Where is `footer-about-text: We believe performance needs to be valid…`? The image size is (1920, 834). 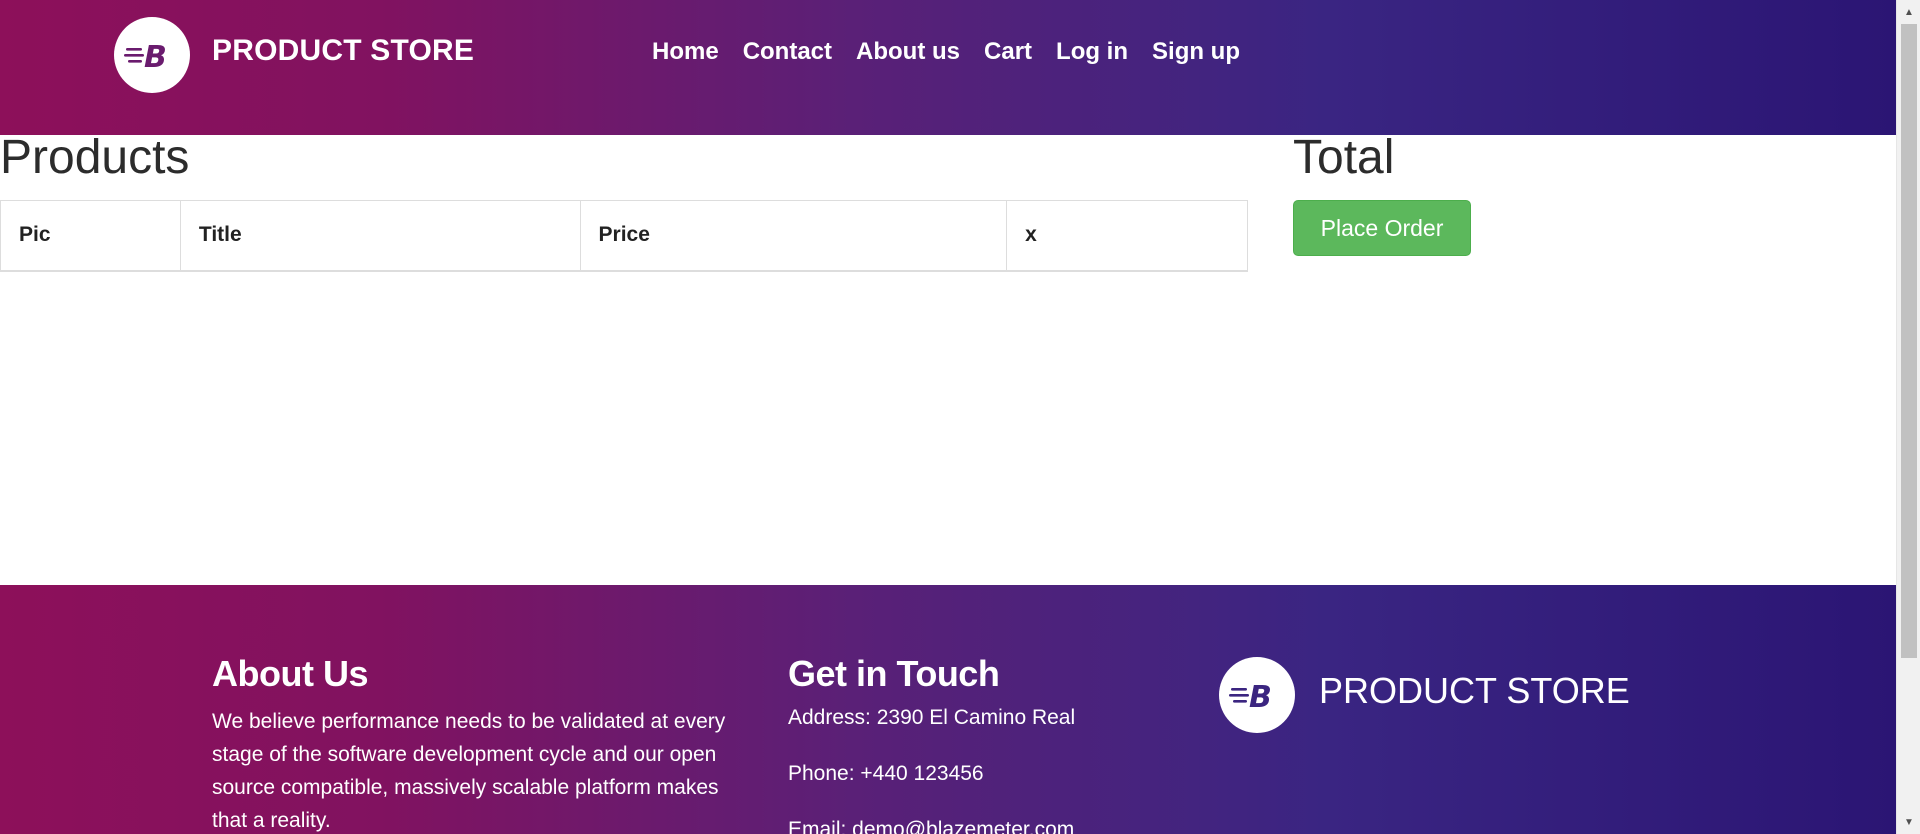 footer-about-text: We believe performance needs to be valid… is located at coordinates (469, 771).